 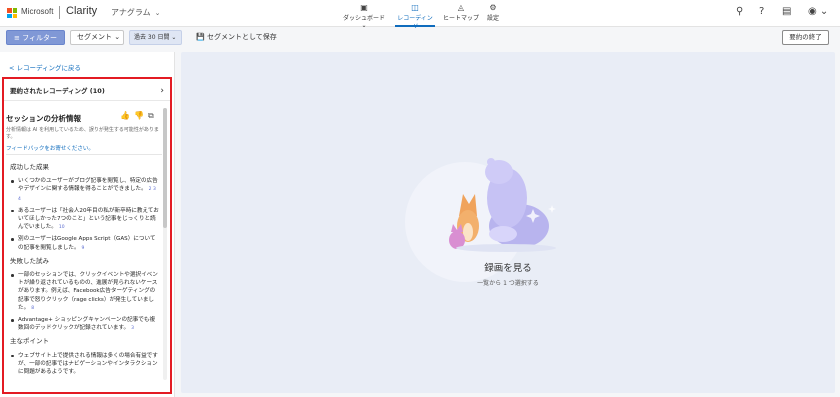 What do you see at coordinates (57, 91) in the screenshot?
I see `summarized-recordings-label: 要約されたレコーディング (10)` at bounding box center [57, 91].